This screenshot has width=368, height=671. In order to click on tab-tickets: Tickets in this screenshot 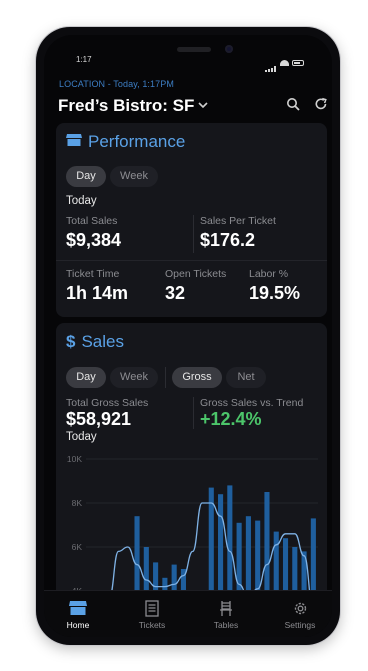, I will do `click(152, 614)`.